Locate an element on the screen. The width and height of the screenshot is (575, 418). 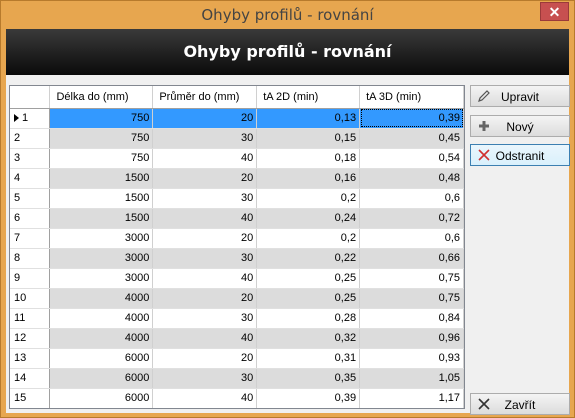
row-header: 8 is located at coordinates (30, 258).